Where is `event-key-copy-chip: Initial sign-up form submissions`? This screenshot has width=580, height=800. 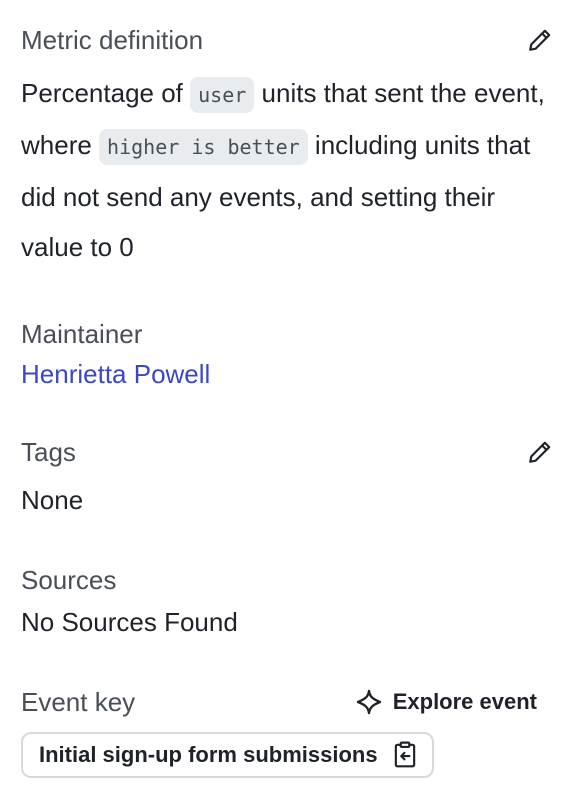 event-key-copy-chip: Initial sign-up form submissions is located at coordinates (227, 755).